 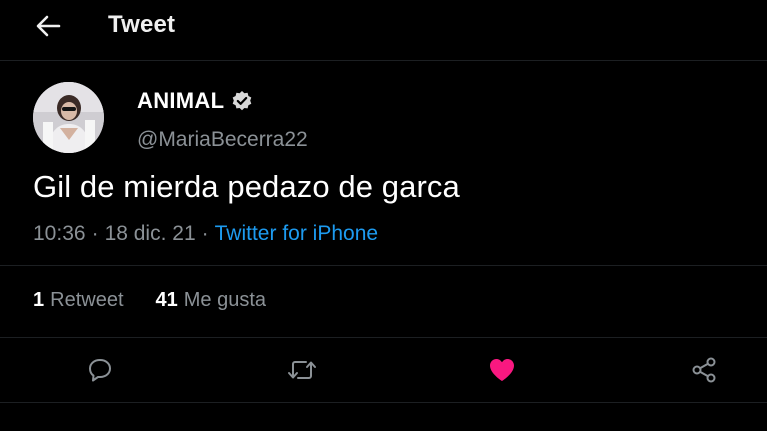 I want to click on likes-stat: 41 Me gusta, so click(x=211, y=300).